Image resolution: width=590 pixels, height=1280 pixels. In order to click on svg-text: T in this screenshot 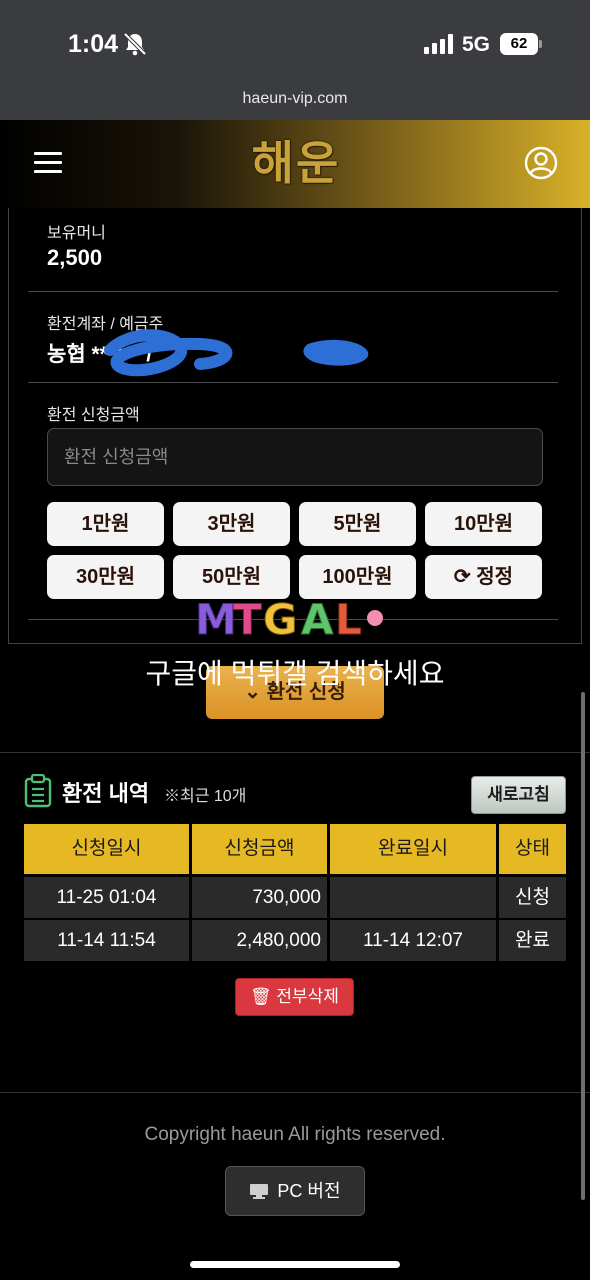, I will do `click(247, 619)`.